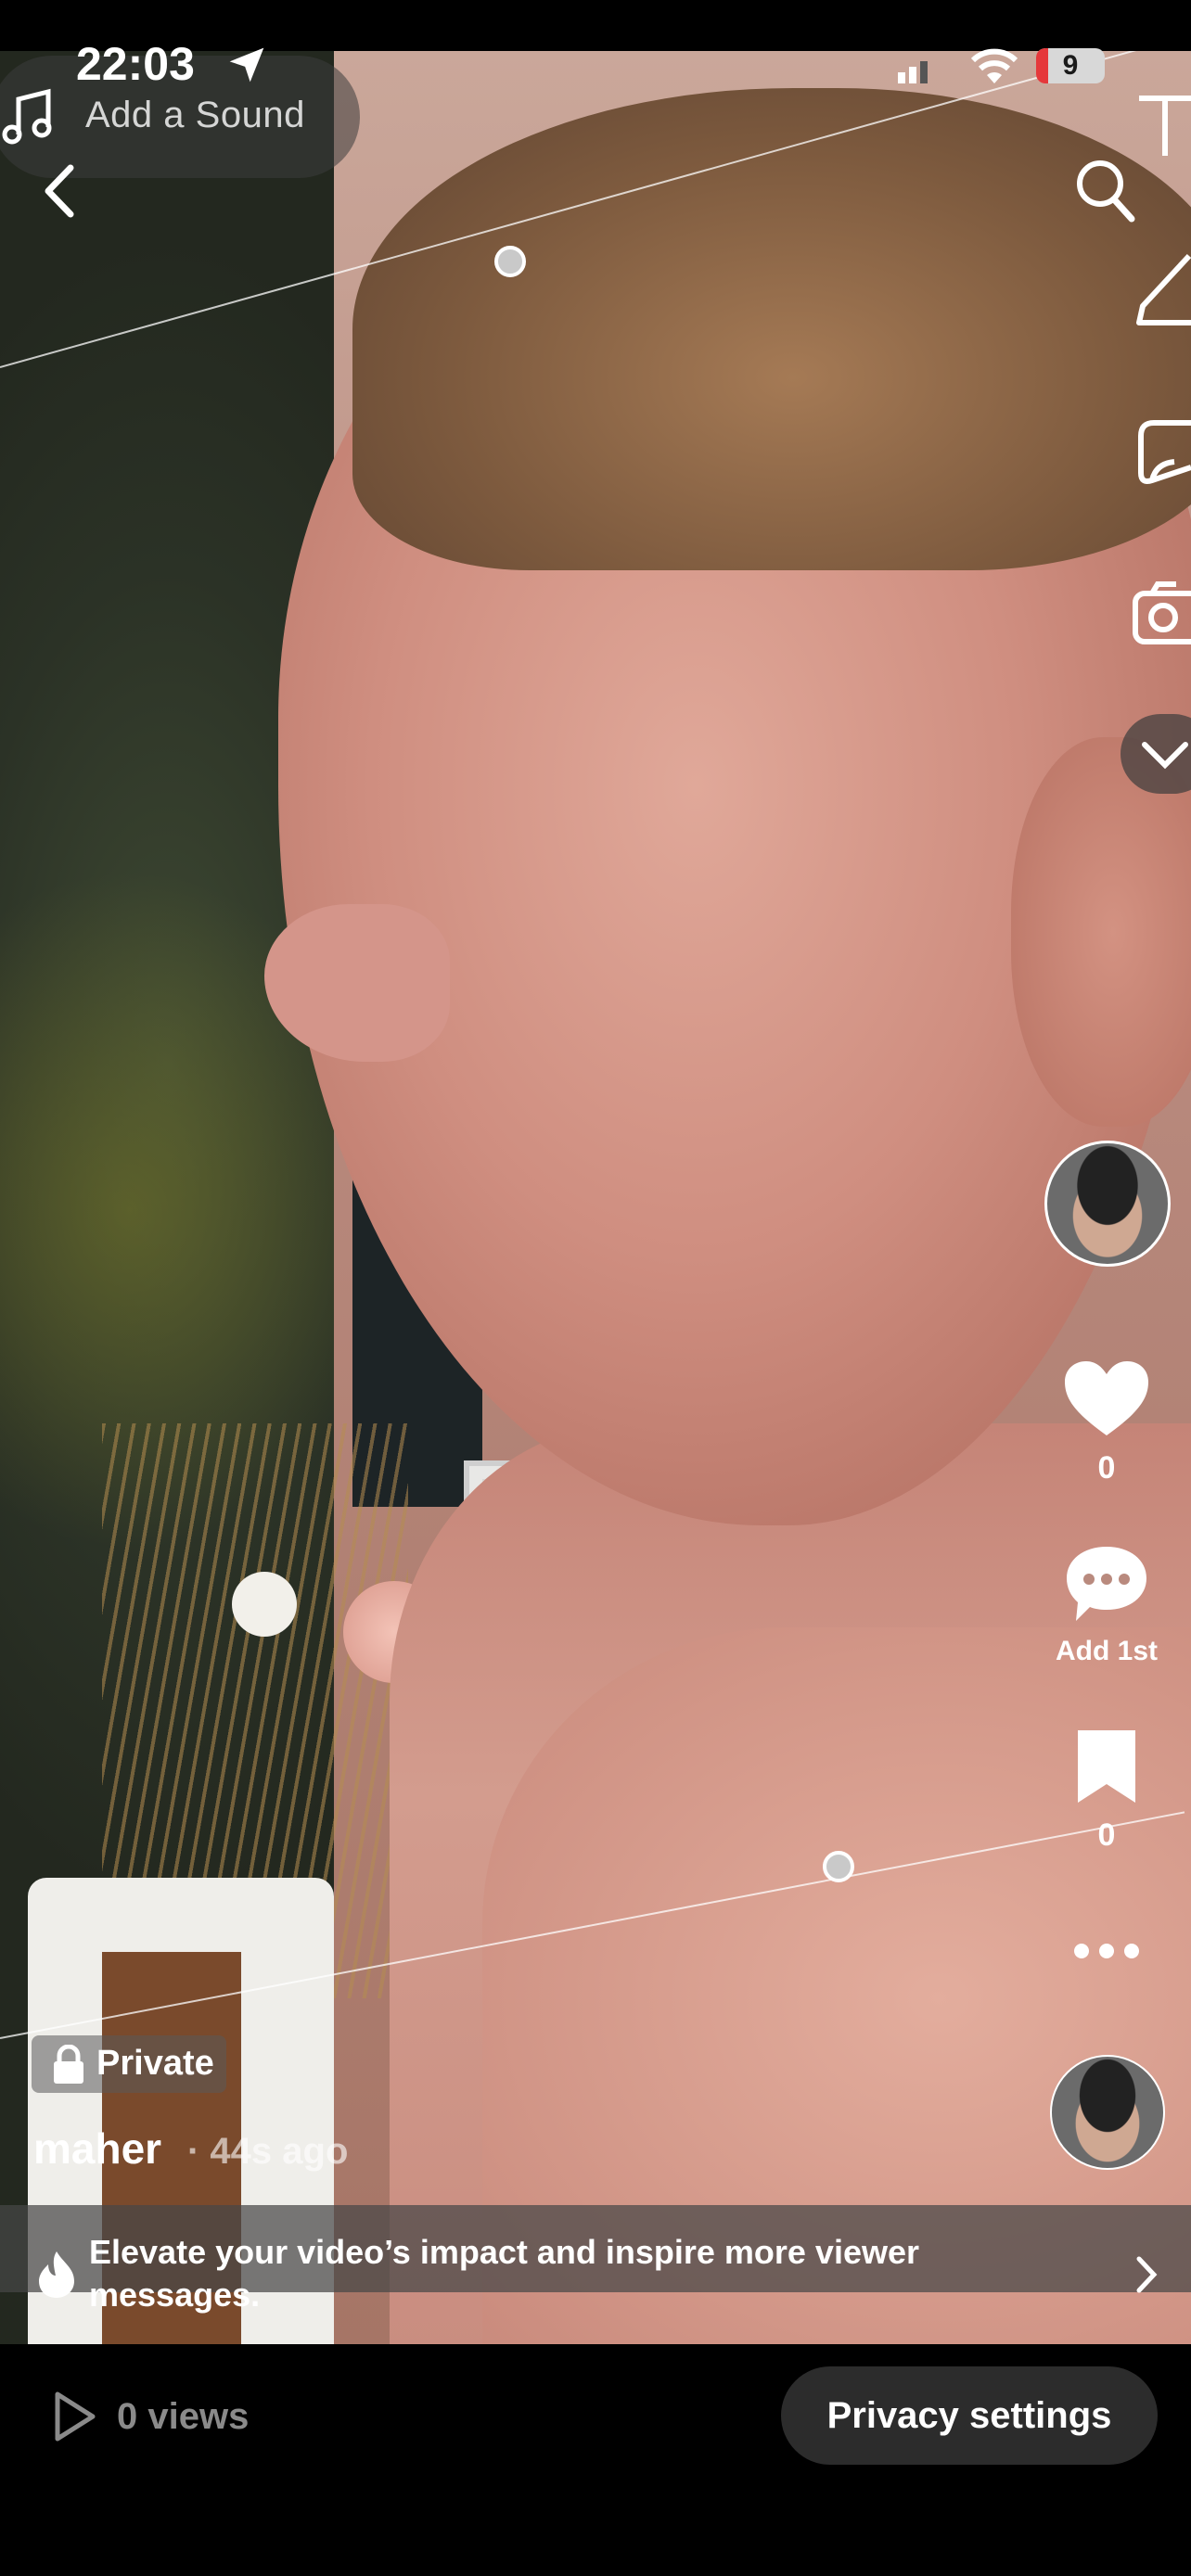 This screenshot has height=2576, width=1191. What do you see at coordinates (195, 115) in the screenshot?
I see `add-sound-label: Add a Sound` at bounding box center [195, 115].